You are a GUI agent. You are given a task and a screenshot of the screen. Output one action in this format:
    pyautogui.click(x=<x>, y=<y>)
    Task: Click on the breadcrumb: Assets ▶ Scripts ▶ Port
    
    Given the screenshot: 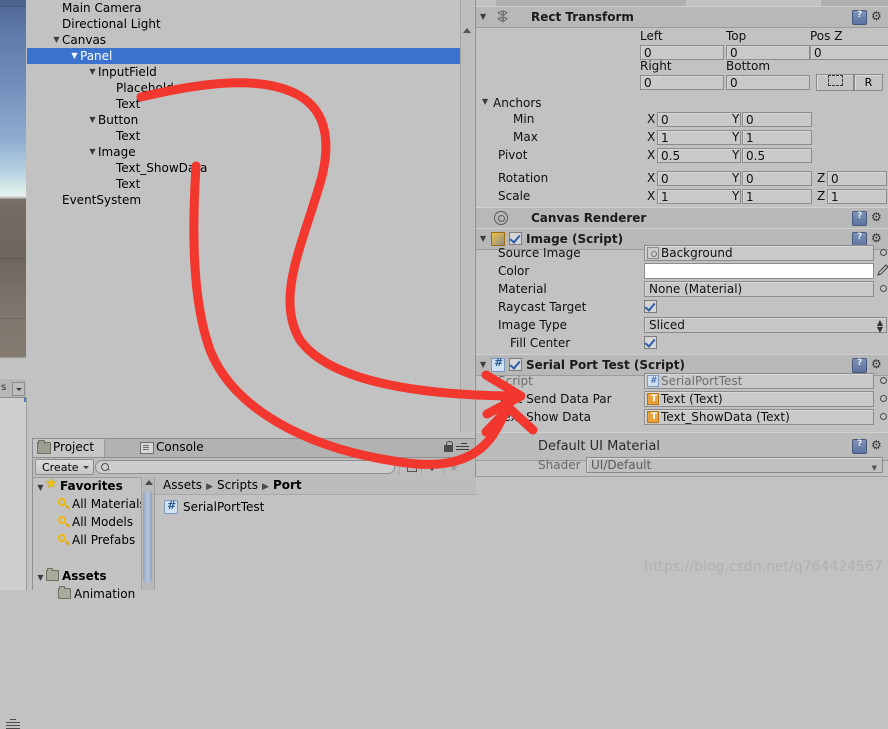 What is the action you would take?
    pyautogui.click(x=315, y=486)
    